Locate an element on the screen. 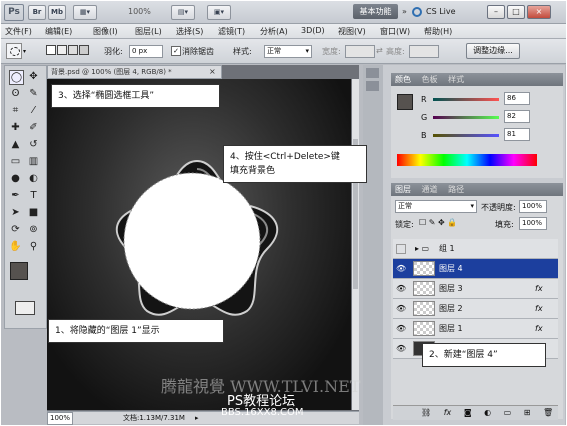 This screenshot has height=426, width=567. move-tool-icon: ✥ is located at coordinates (33, 76).